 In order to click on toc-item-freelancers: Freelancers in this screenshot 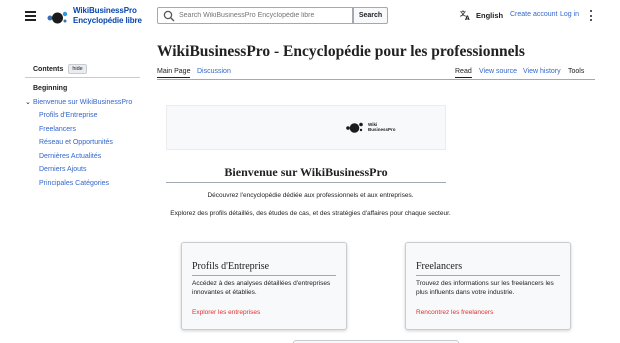, I will do `click(82, 130)`.